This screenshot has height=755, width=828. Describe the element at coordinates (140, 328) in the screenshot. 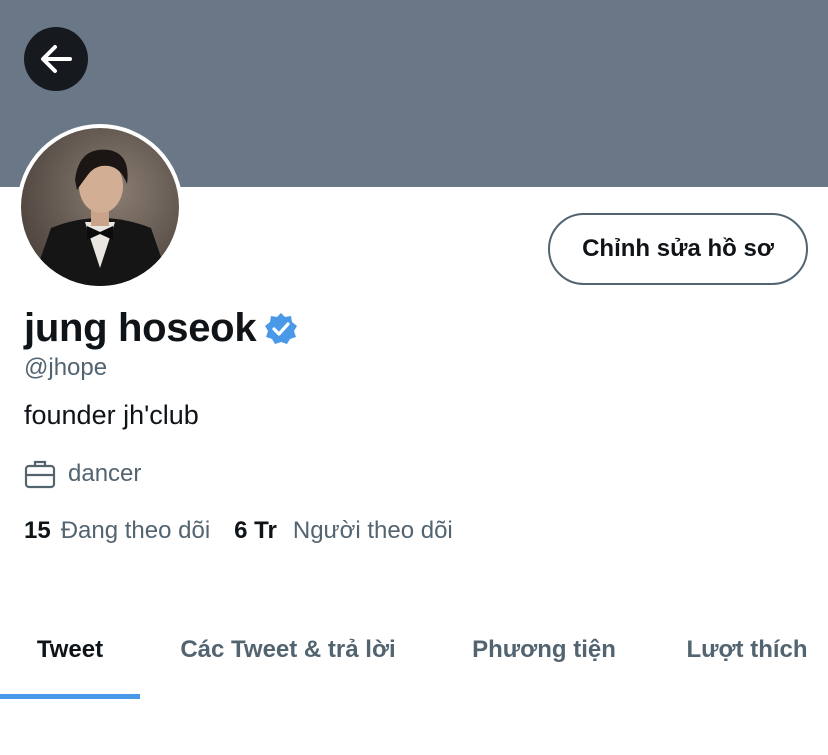

I see `profile-name: jung hoseok` at that location.